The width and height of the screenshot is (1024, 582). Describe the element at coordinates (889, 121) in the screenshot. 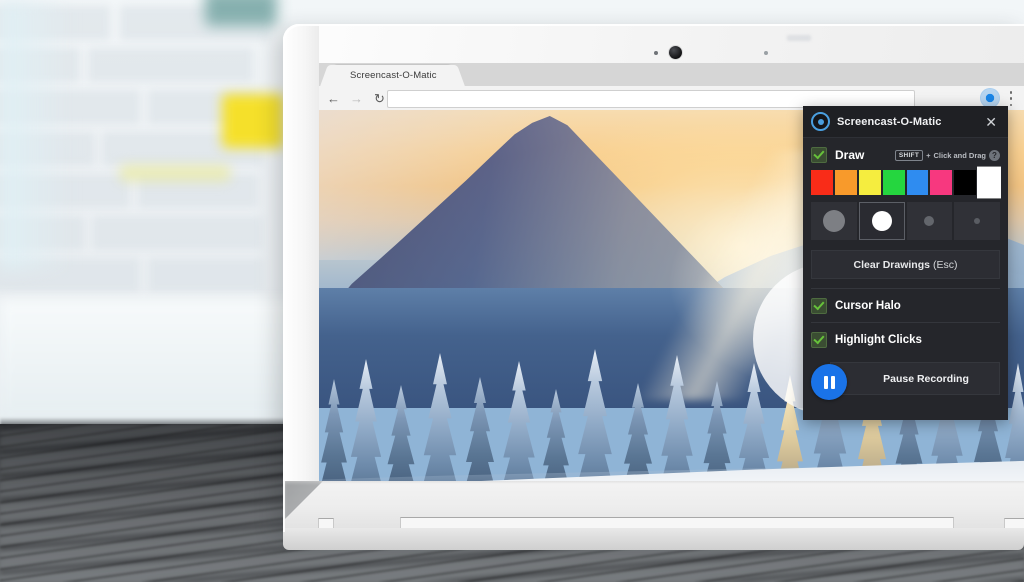

I see `panel-title: Screencast-O-Matic` at that location.